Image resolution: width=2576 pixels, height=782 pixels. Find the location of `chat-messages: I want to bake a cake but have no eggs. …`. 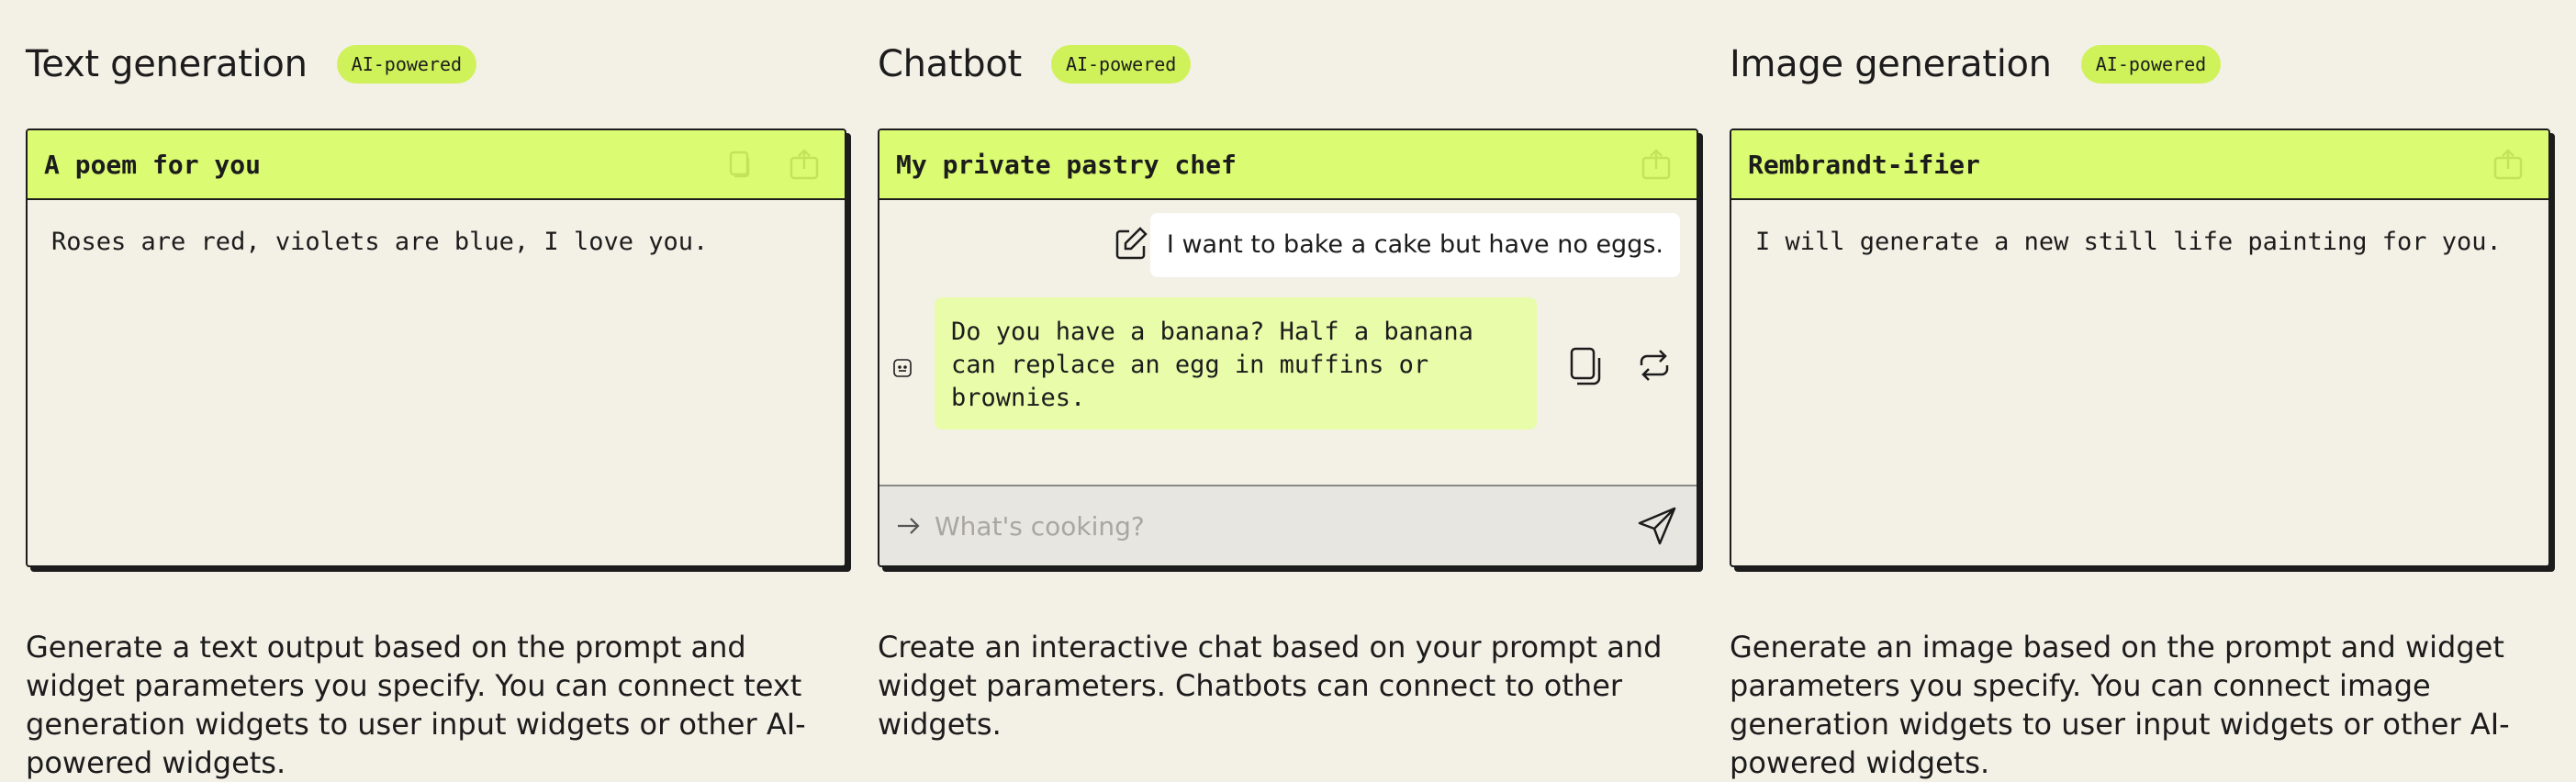

chat-messages: I want to bake a cake but have no eggs. … is located at coordinates (1288, 343).